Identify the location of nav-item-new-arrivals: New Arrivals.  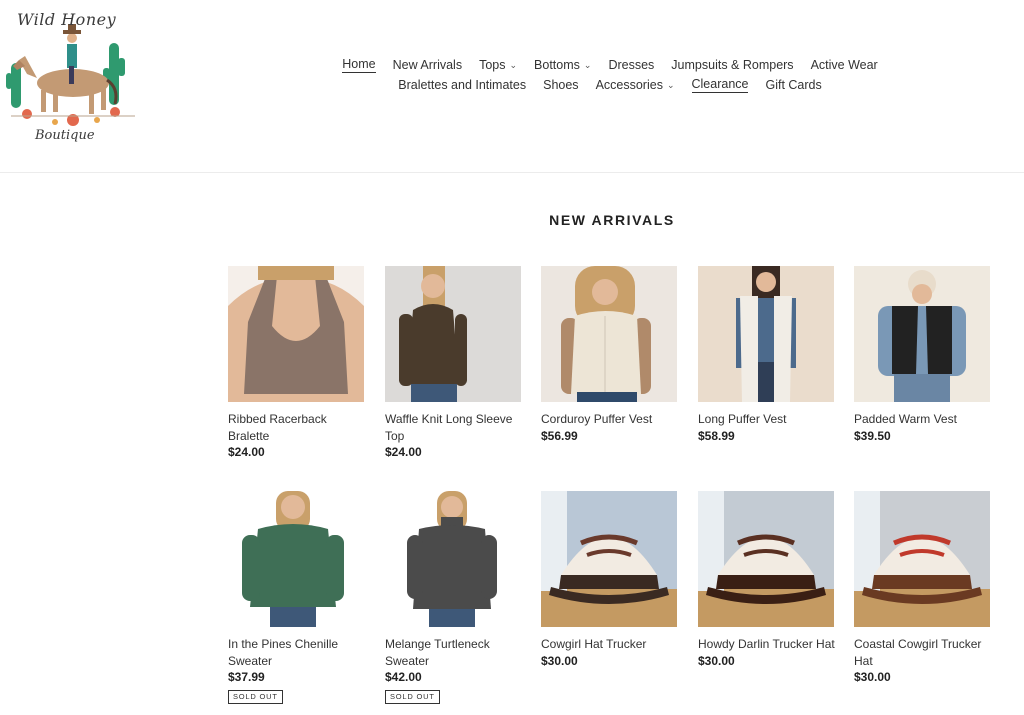
(427, 65).